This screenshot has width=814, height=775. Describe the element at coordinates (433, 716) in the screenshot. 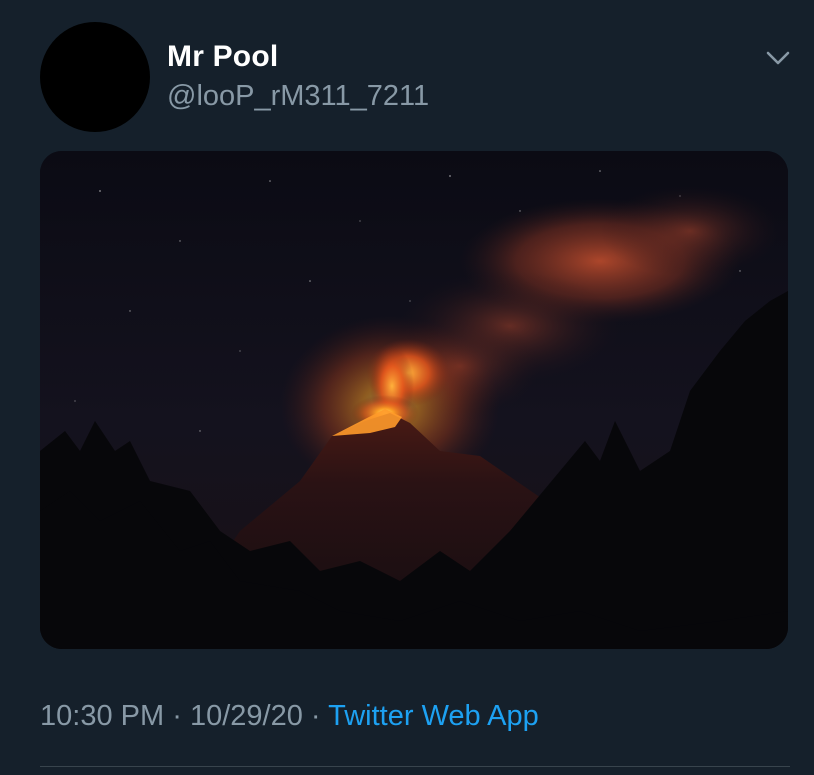

I see `tweet-source-link: Twitter Web App` at that location.